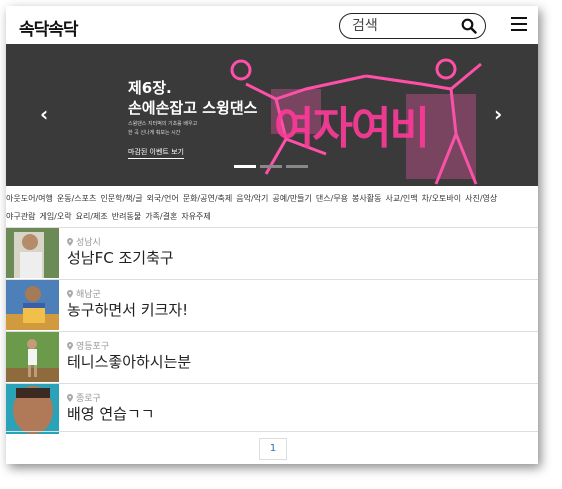 This screenshot has width=562, height=489. Describe the element at coordinates (481, 199) in the screenshot. I see `category-item: 사진/영상` at that location.